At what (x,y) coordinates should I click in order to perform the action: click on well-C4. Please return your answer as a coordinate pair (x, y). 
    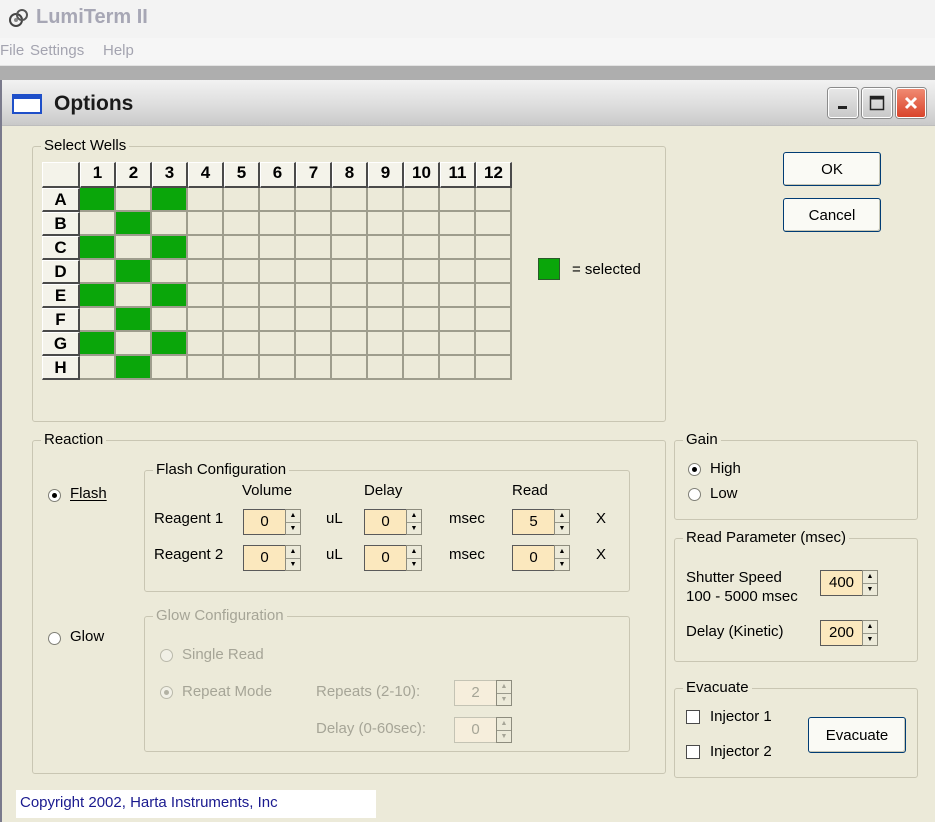
    Looking at the image, I should click on (206, 248).